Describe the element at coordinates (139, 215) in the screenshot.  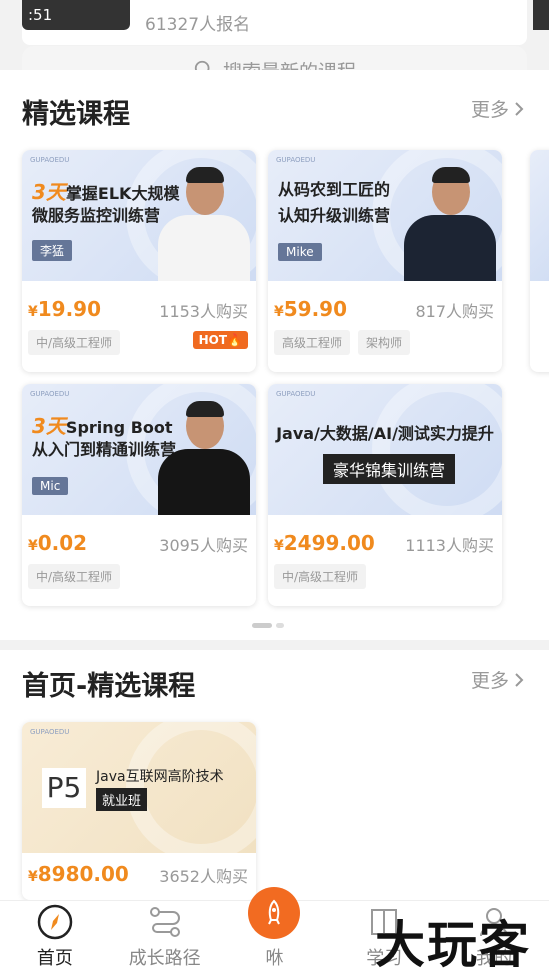
I see `course-banner: GUPAOEDU 3天掌握ELK大规模 微服务监控训练营 李猛` at that location.